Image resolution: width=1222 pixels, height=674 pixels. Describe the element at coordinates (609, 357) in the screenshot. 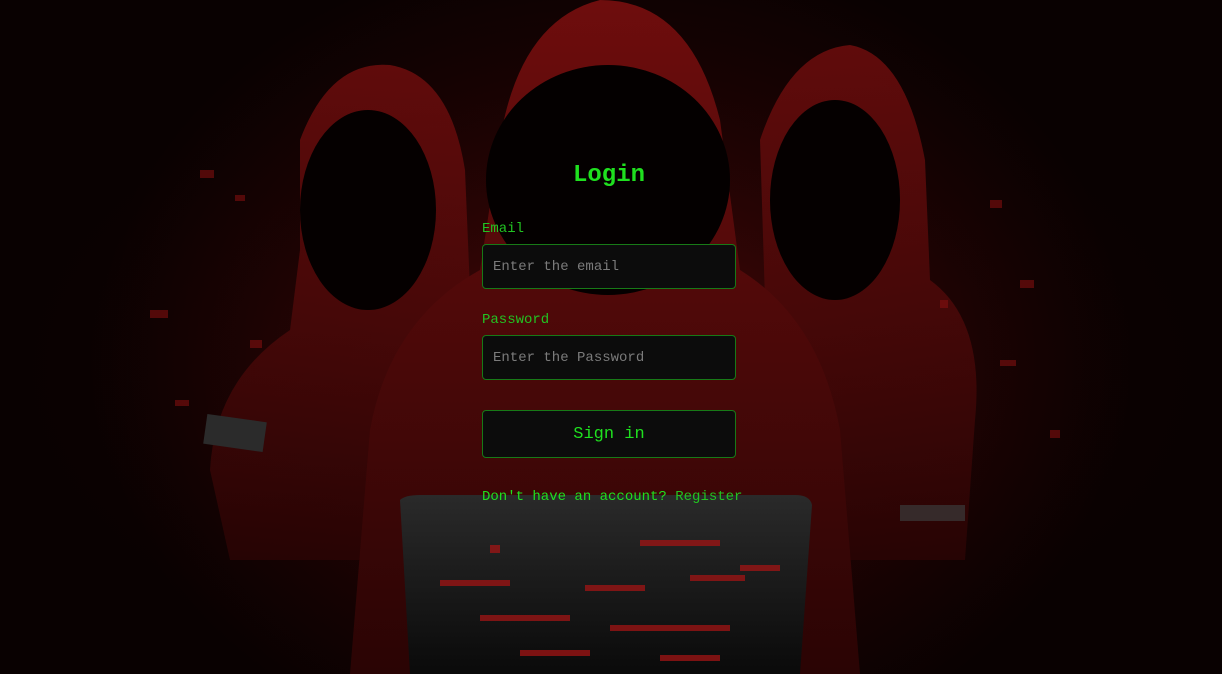

I see `password-input` at that location.